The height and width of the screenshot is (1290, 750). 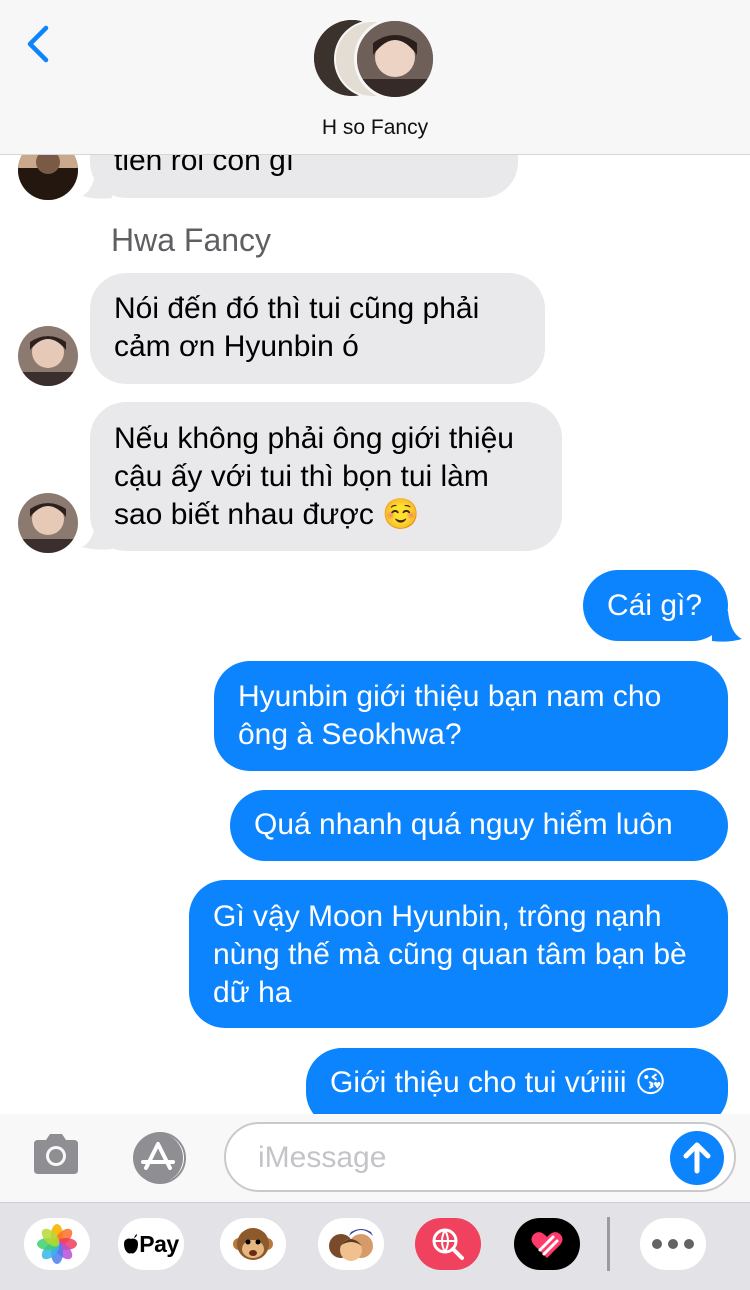 I want to click on more-icon, so click(x=673, y=1244).